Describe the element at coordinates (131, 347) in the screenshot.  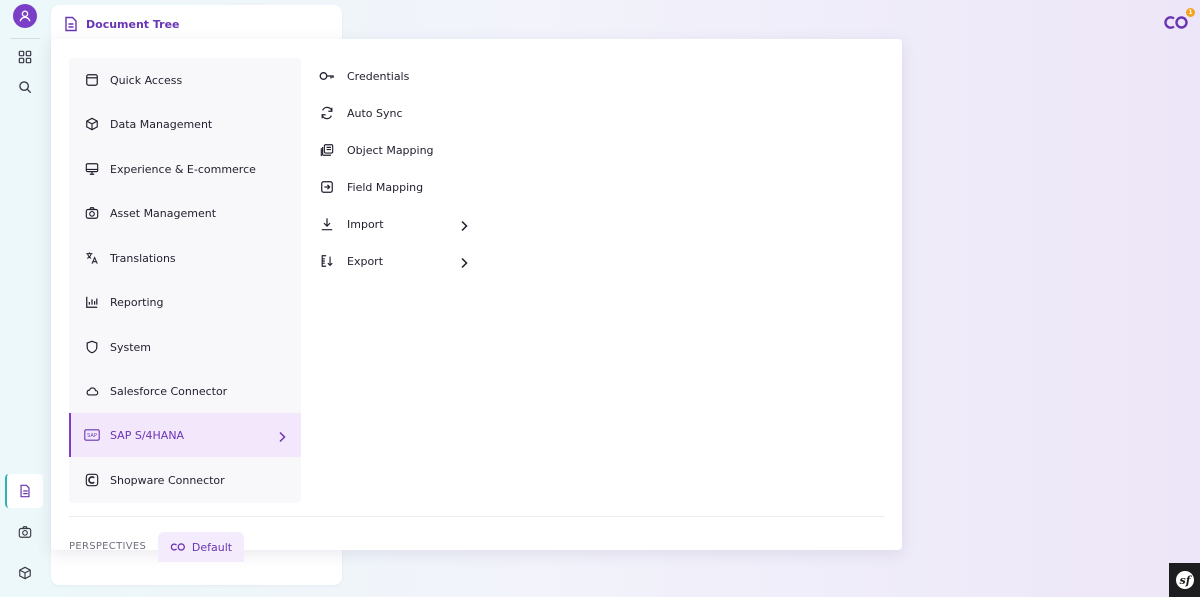
I see `menu-item-label: System` at that location.